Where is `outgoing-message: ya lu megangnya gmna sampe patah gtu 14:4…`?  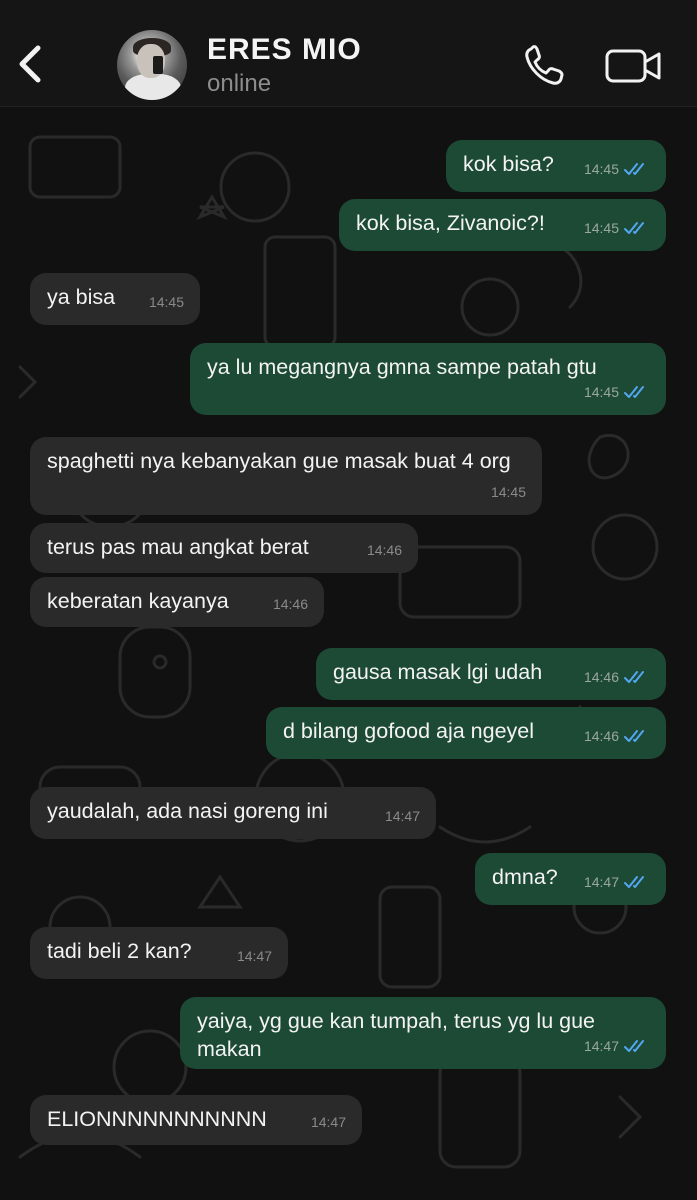 outgoing-message: ya lu megangnya gmna sampe patah gtu 14:4… is located at coordinates (428, 379).